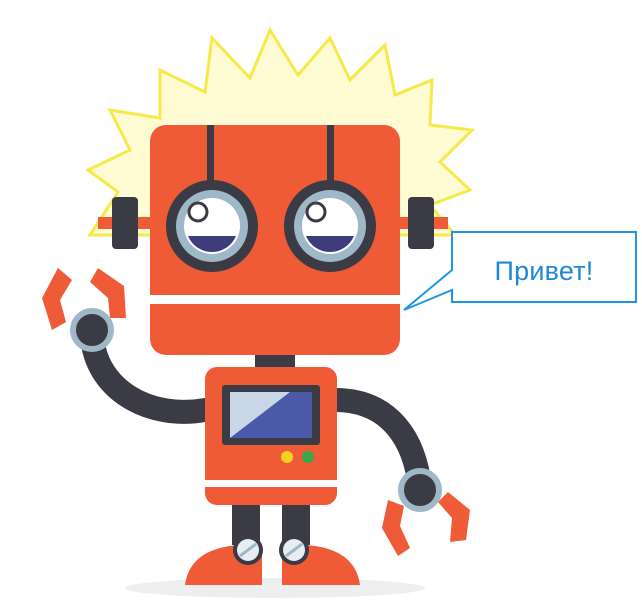  I want to click on right-eye, so click(330, 226).